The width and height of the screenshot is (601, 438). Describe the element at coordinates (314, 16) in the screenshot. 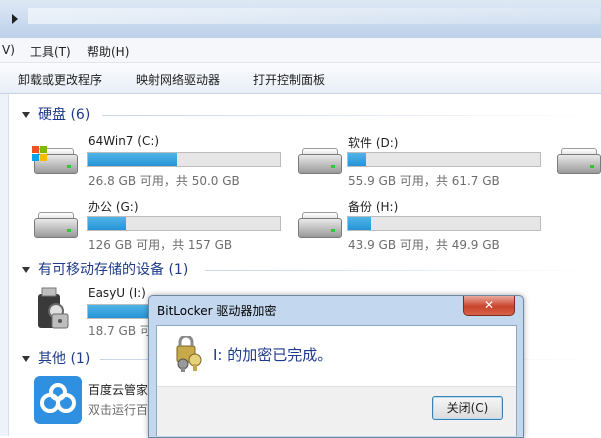

I see `titlebar-glass` at that location.